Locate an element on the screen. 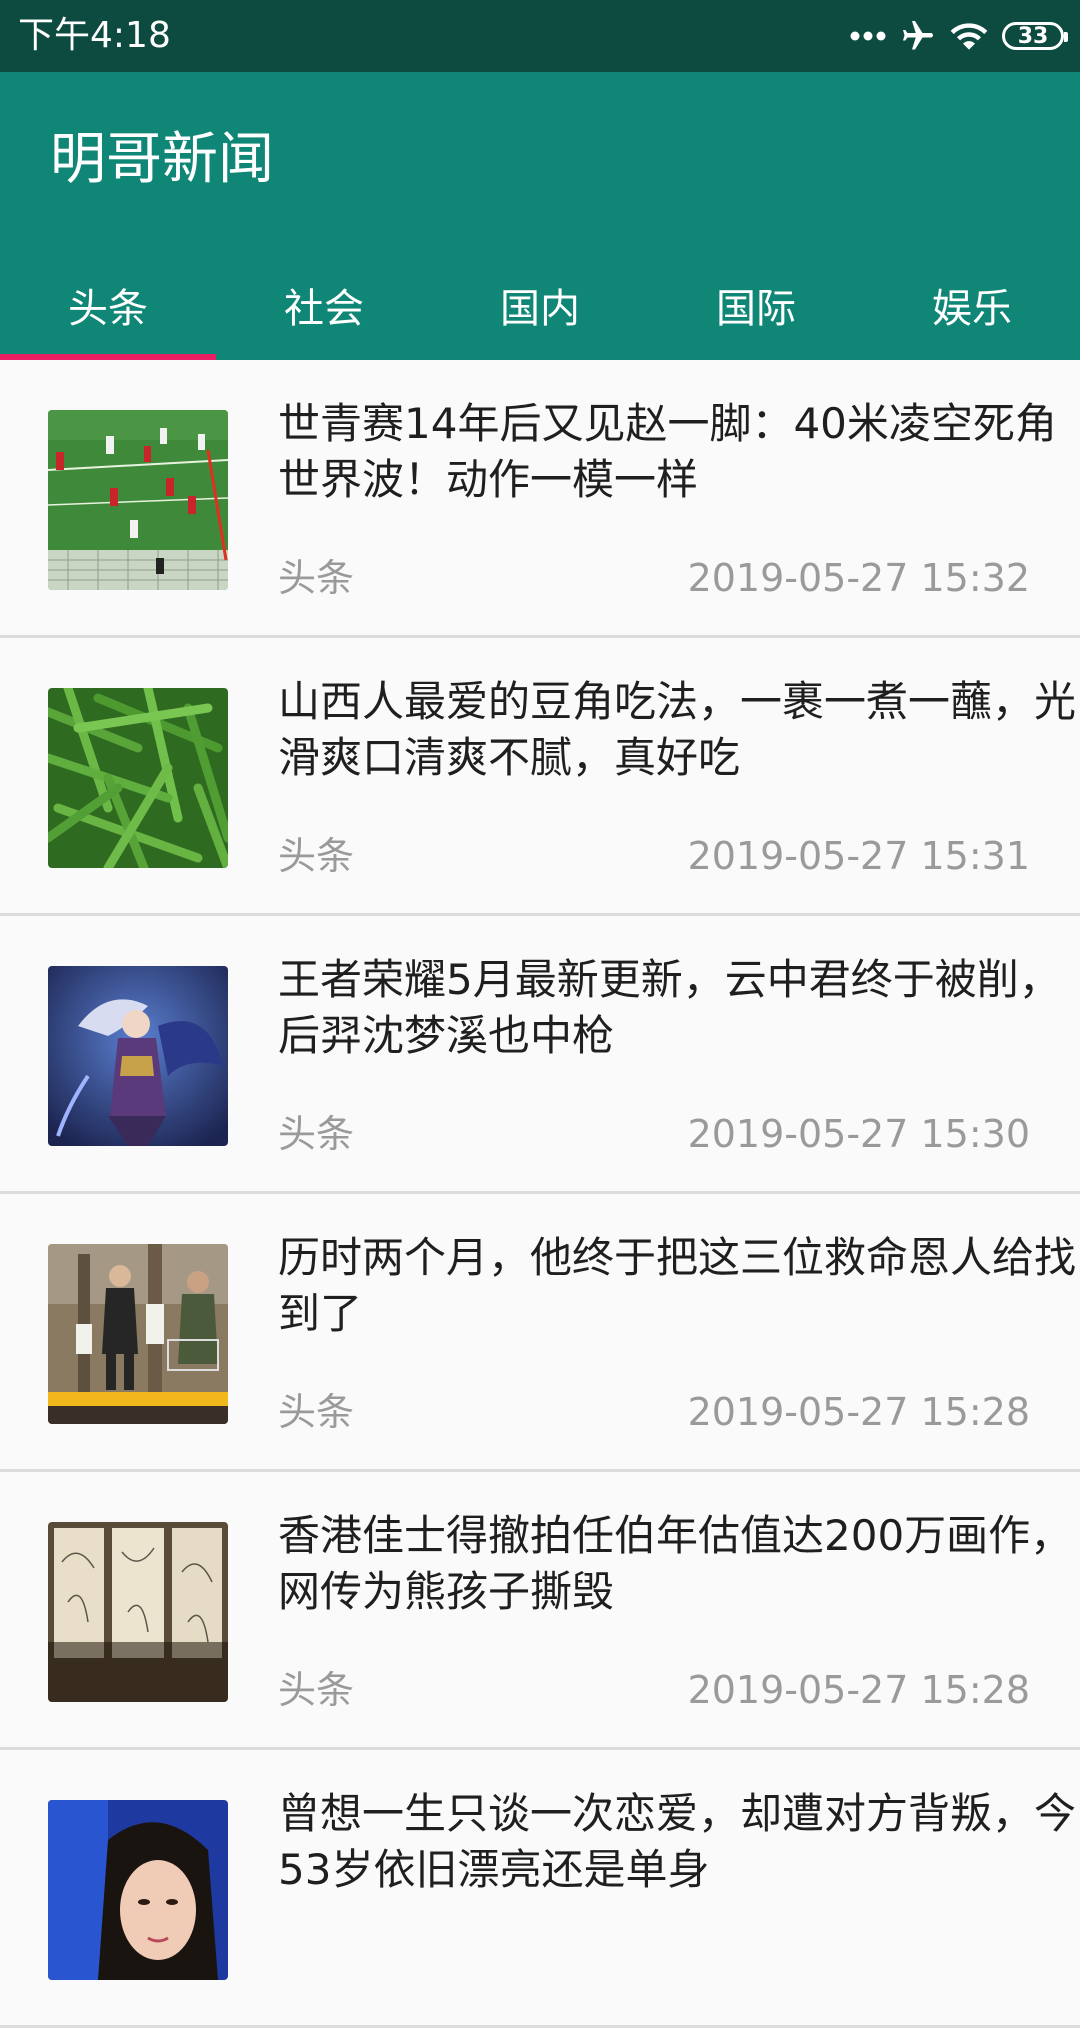 The height and width of the screenshot is (2028, 1080). tab-society: 社会 is located at coordinates (324, 305).